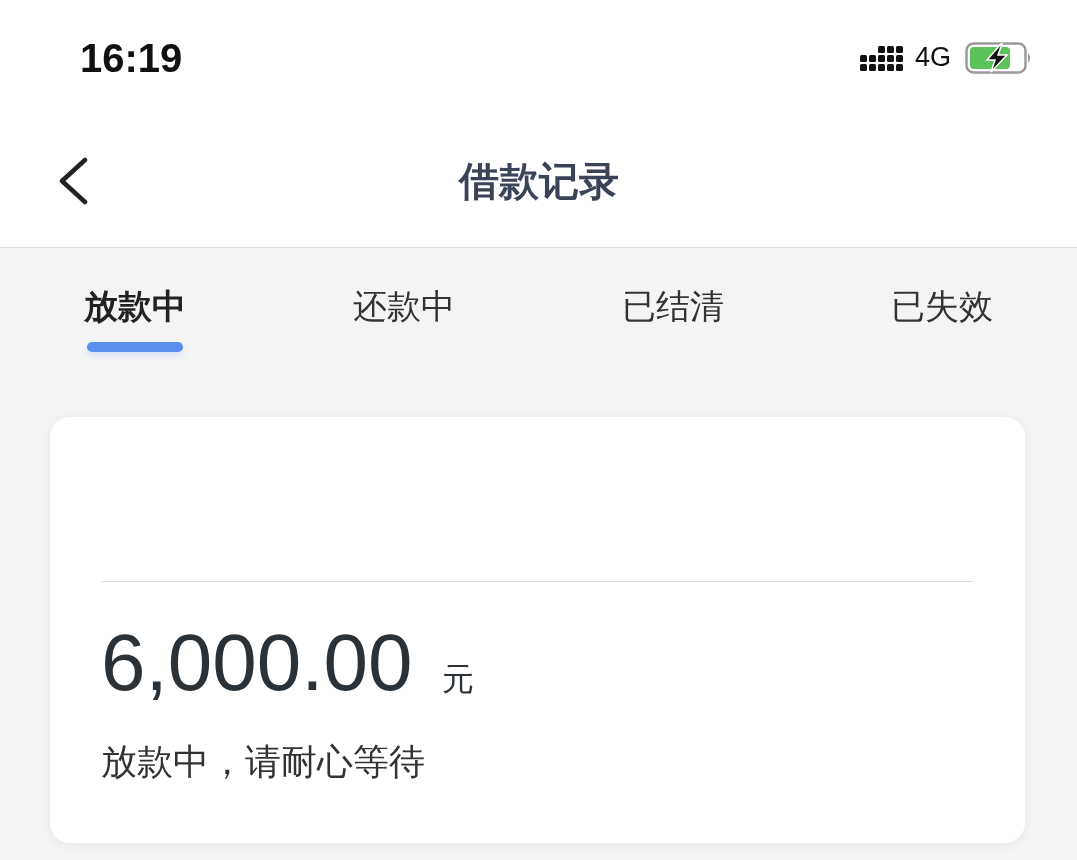 This screenshot has width=1077, height=860. I want to click on tab: 放款中, so click(134, 320).